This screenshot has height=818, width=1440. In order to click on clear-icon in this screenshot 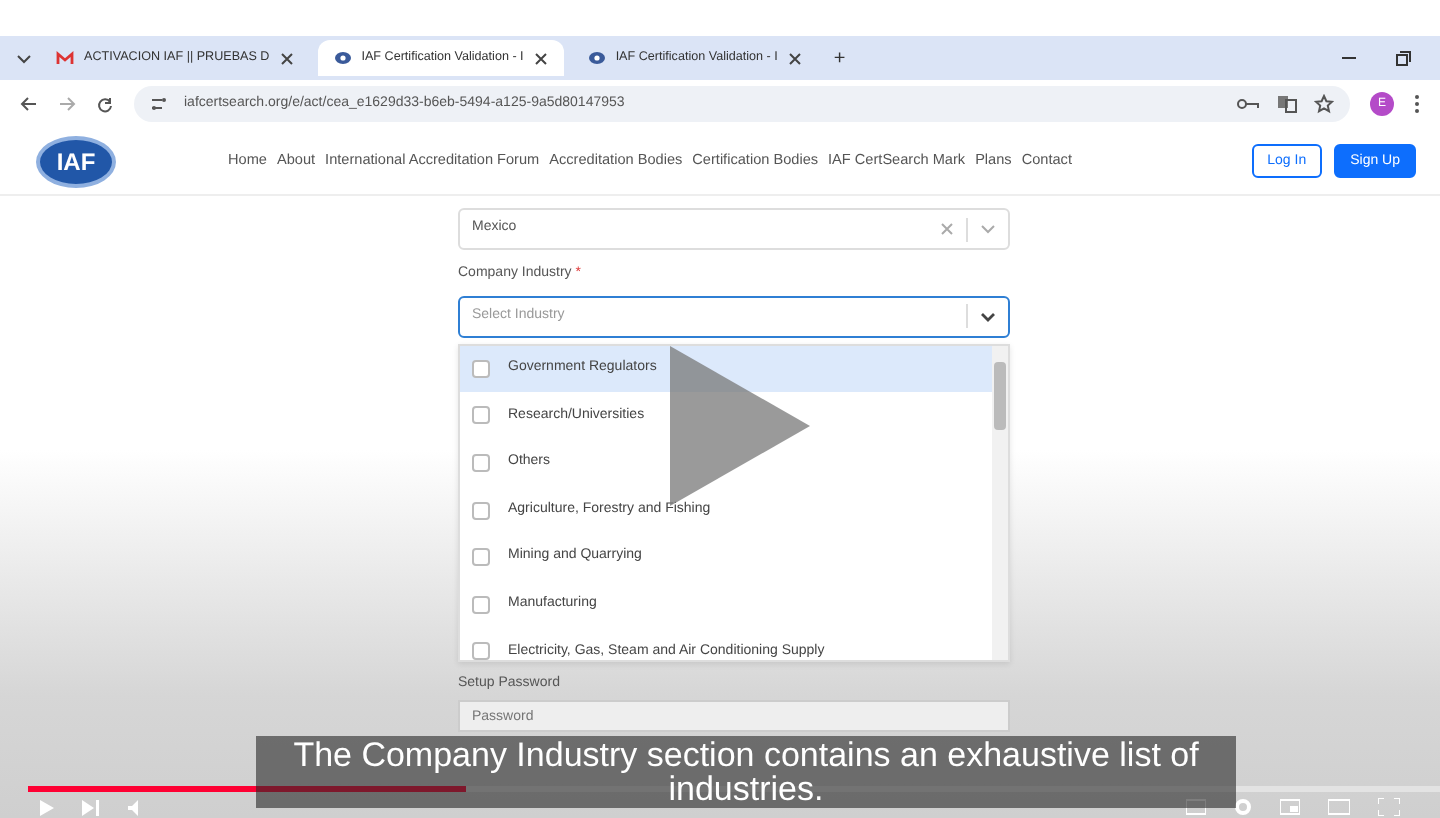, I will do `click(947, 229)`.